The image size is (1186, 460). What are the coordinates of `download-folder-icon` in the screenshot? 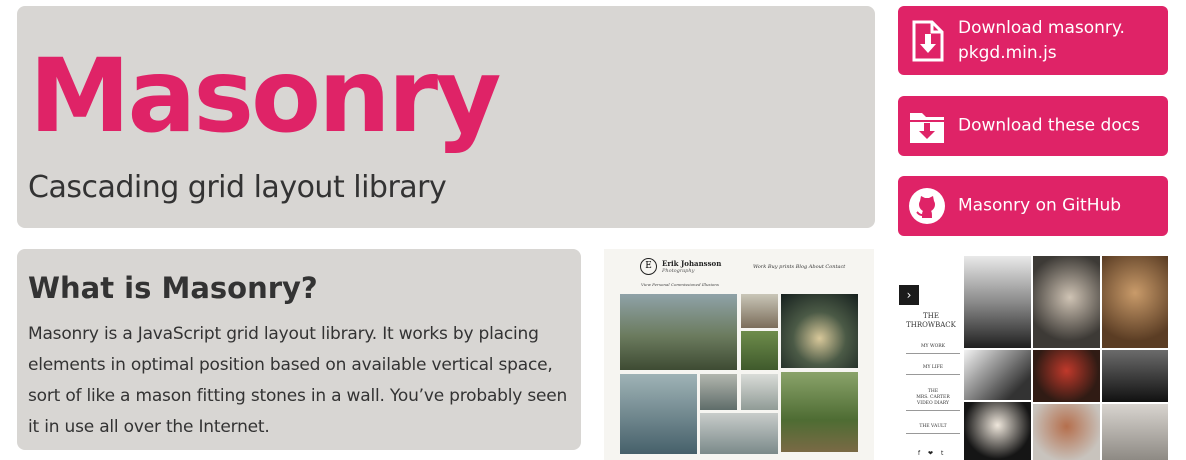 It's located at (927, 128).